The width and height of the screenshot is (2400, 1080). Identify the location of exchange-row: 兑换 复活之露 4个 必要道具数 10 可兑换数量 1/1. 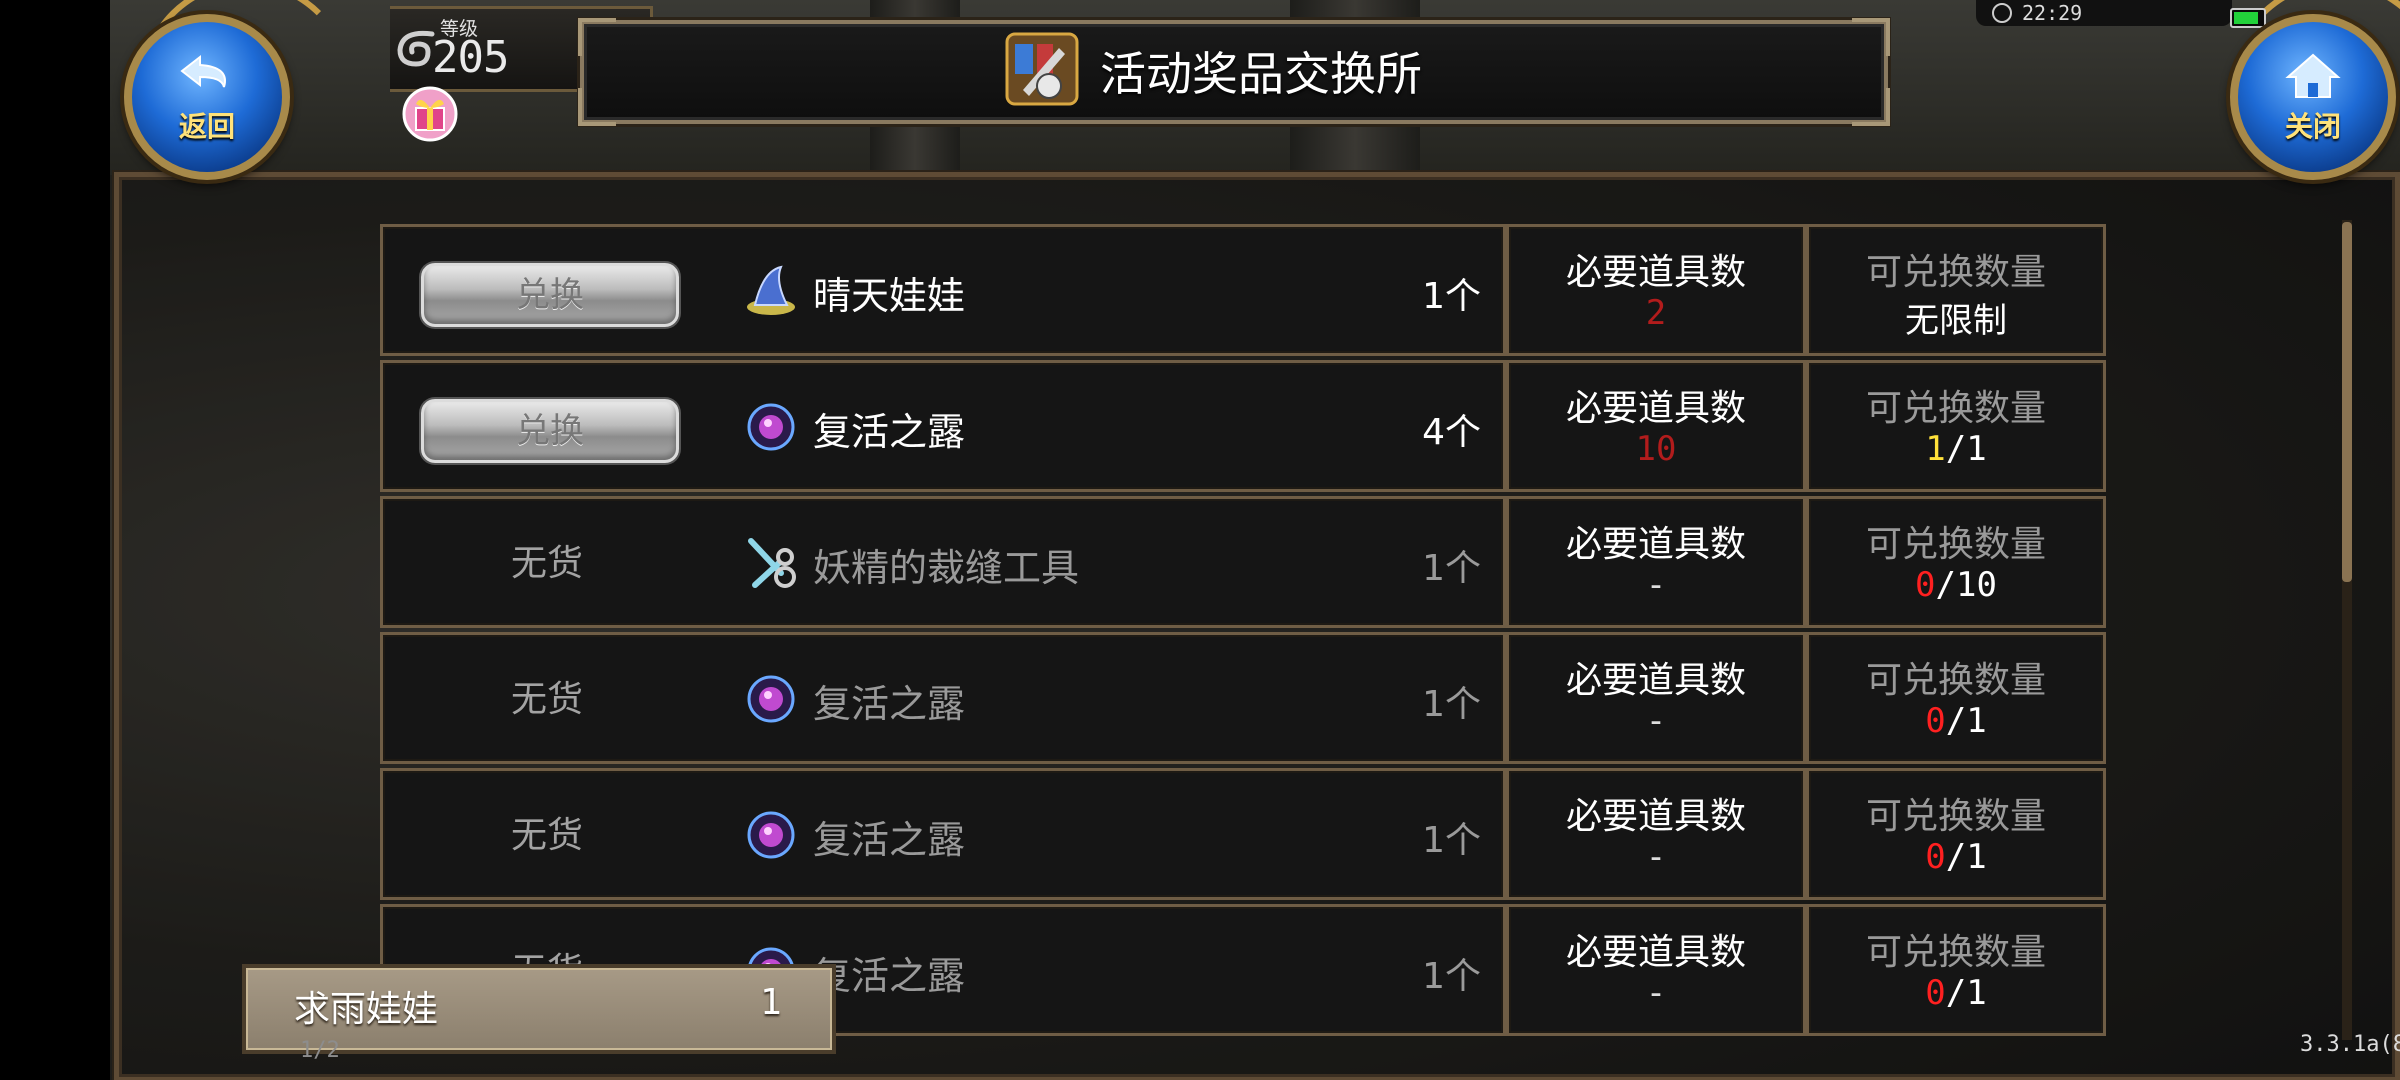
(1246, 427).